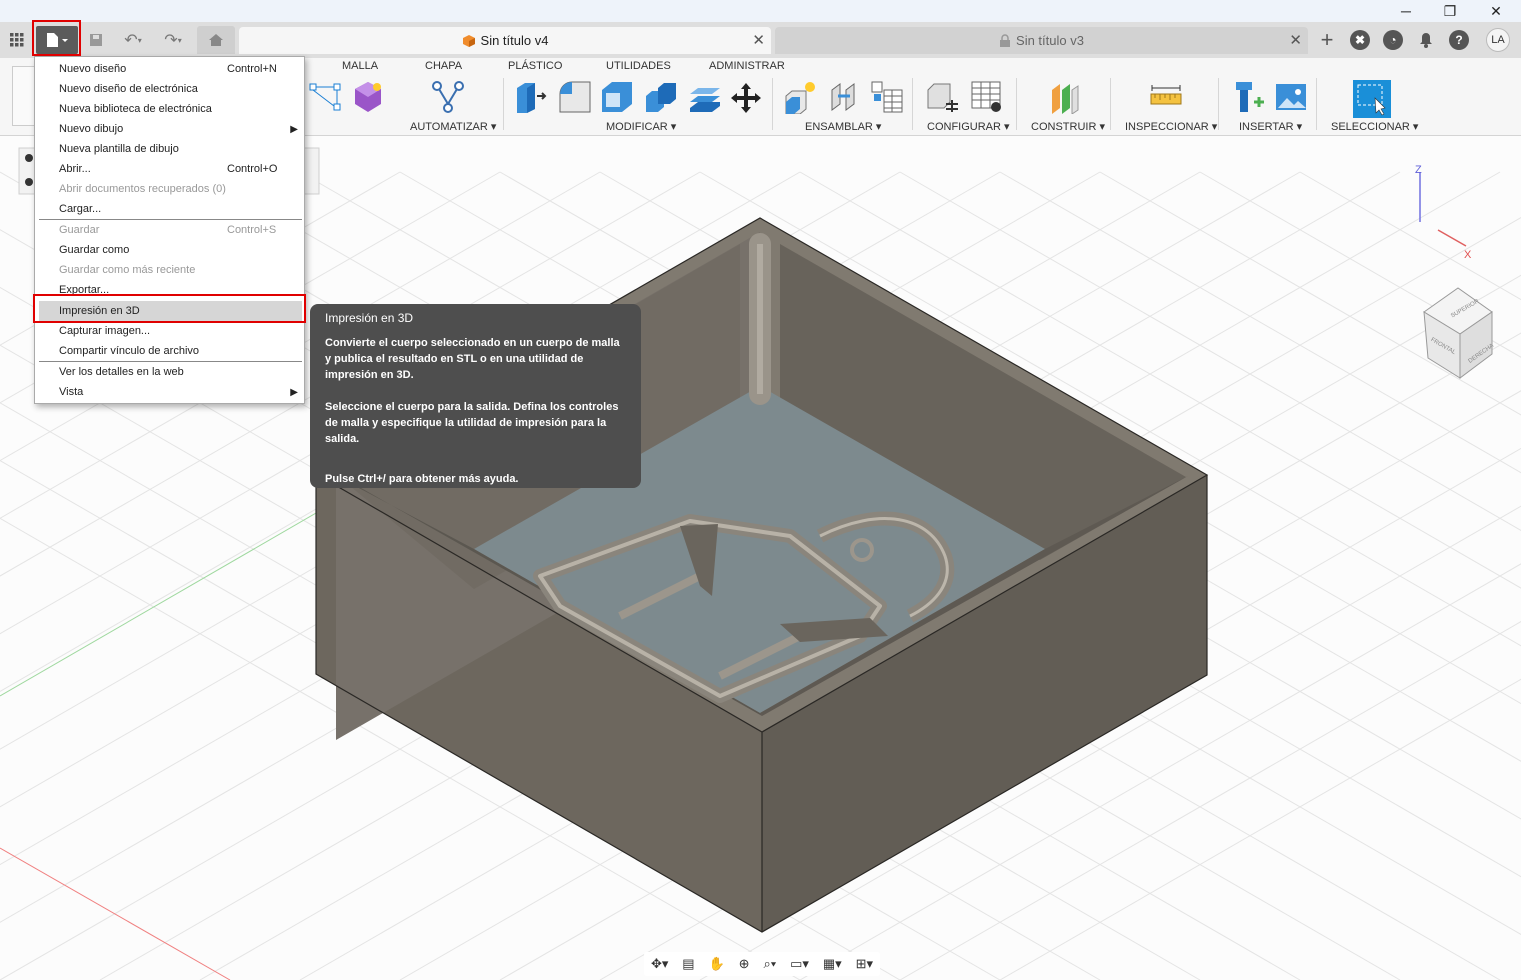 Image resolution: width=1521 pixels, height=980 pixels. What do you see at coordinates (1065, 99) in the screenshot?
I see `offset-plane-icon` at bounding box center [1065, 99].